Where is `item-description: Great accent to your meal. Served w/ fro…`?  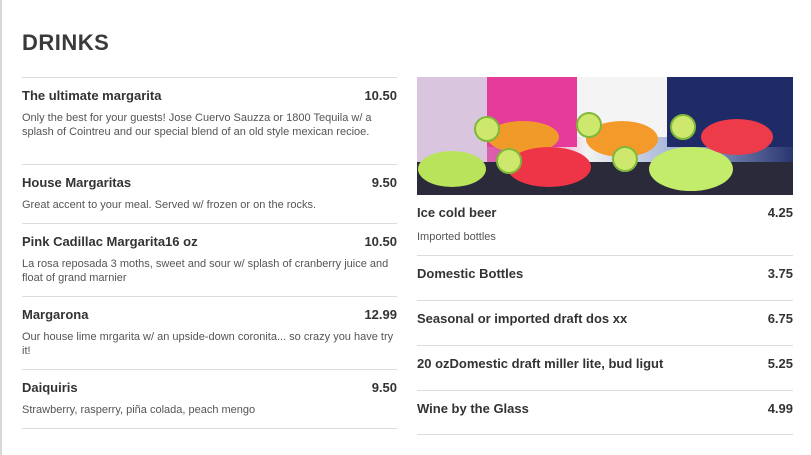 item-description: Great accent to your meal. Served w/ fro… is located at coordinates (169, 205).